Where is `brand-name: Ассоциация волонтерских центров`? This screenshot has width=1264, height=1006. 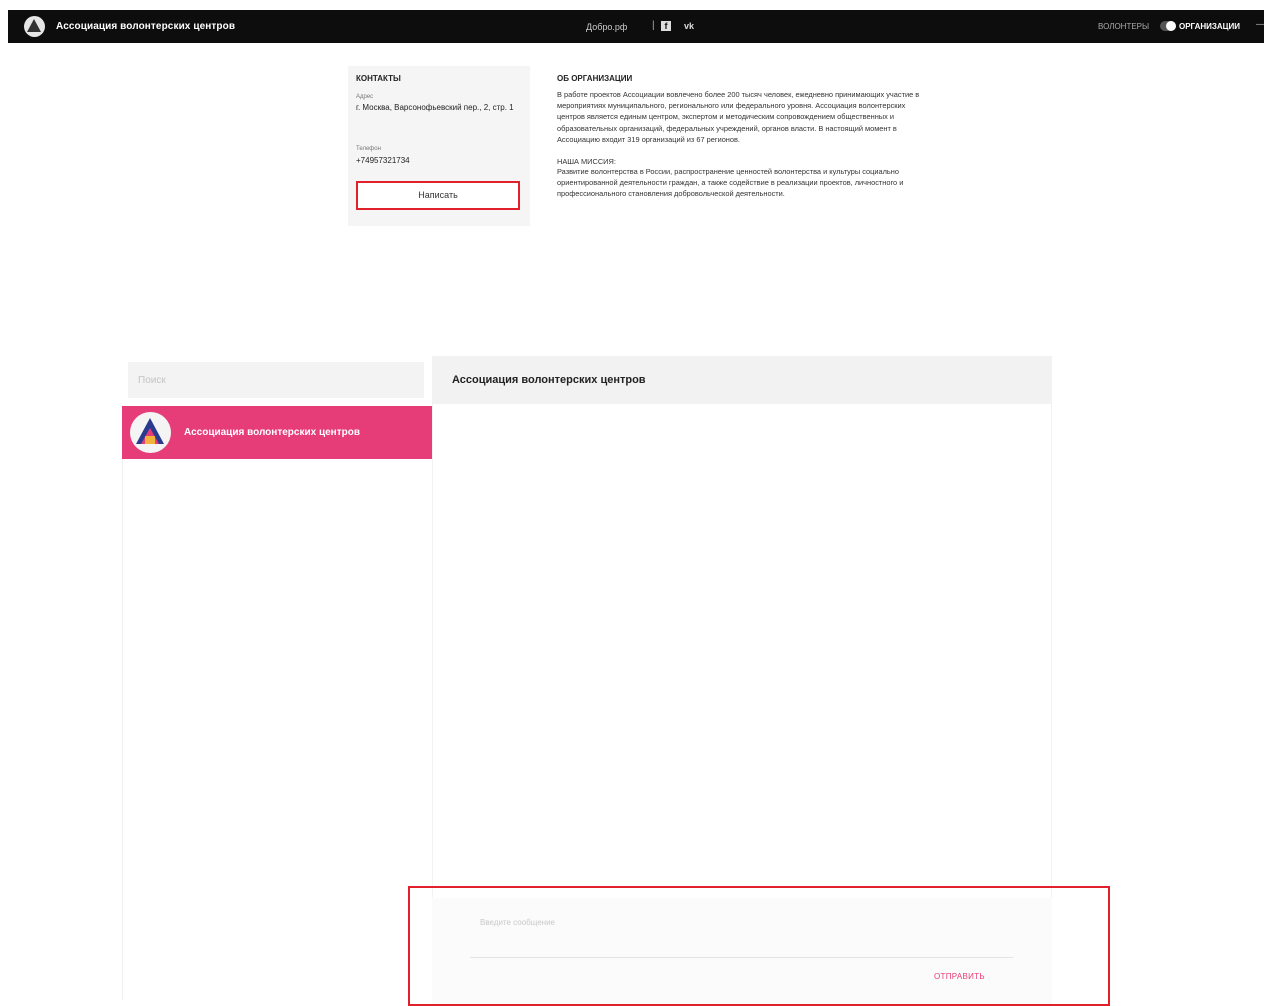 brand-name: Ассоциация волонтерских центров is located at coordinates (145, 26).